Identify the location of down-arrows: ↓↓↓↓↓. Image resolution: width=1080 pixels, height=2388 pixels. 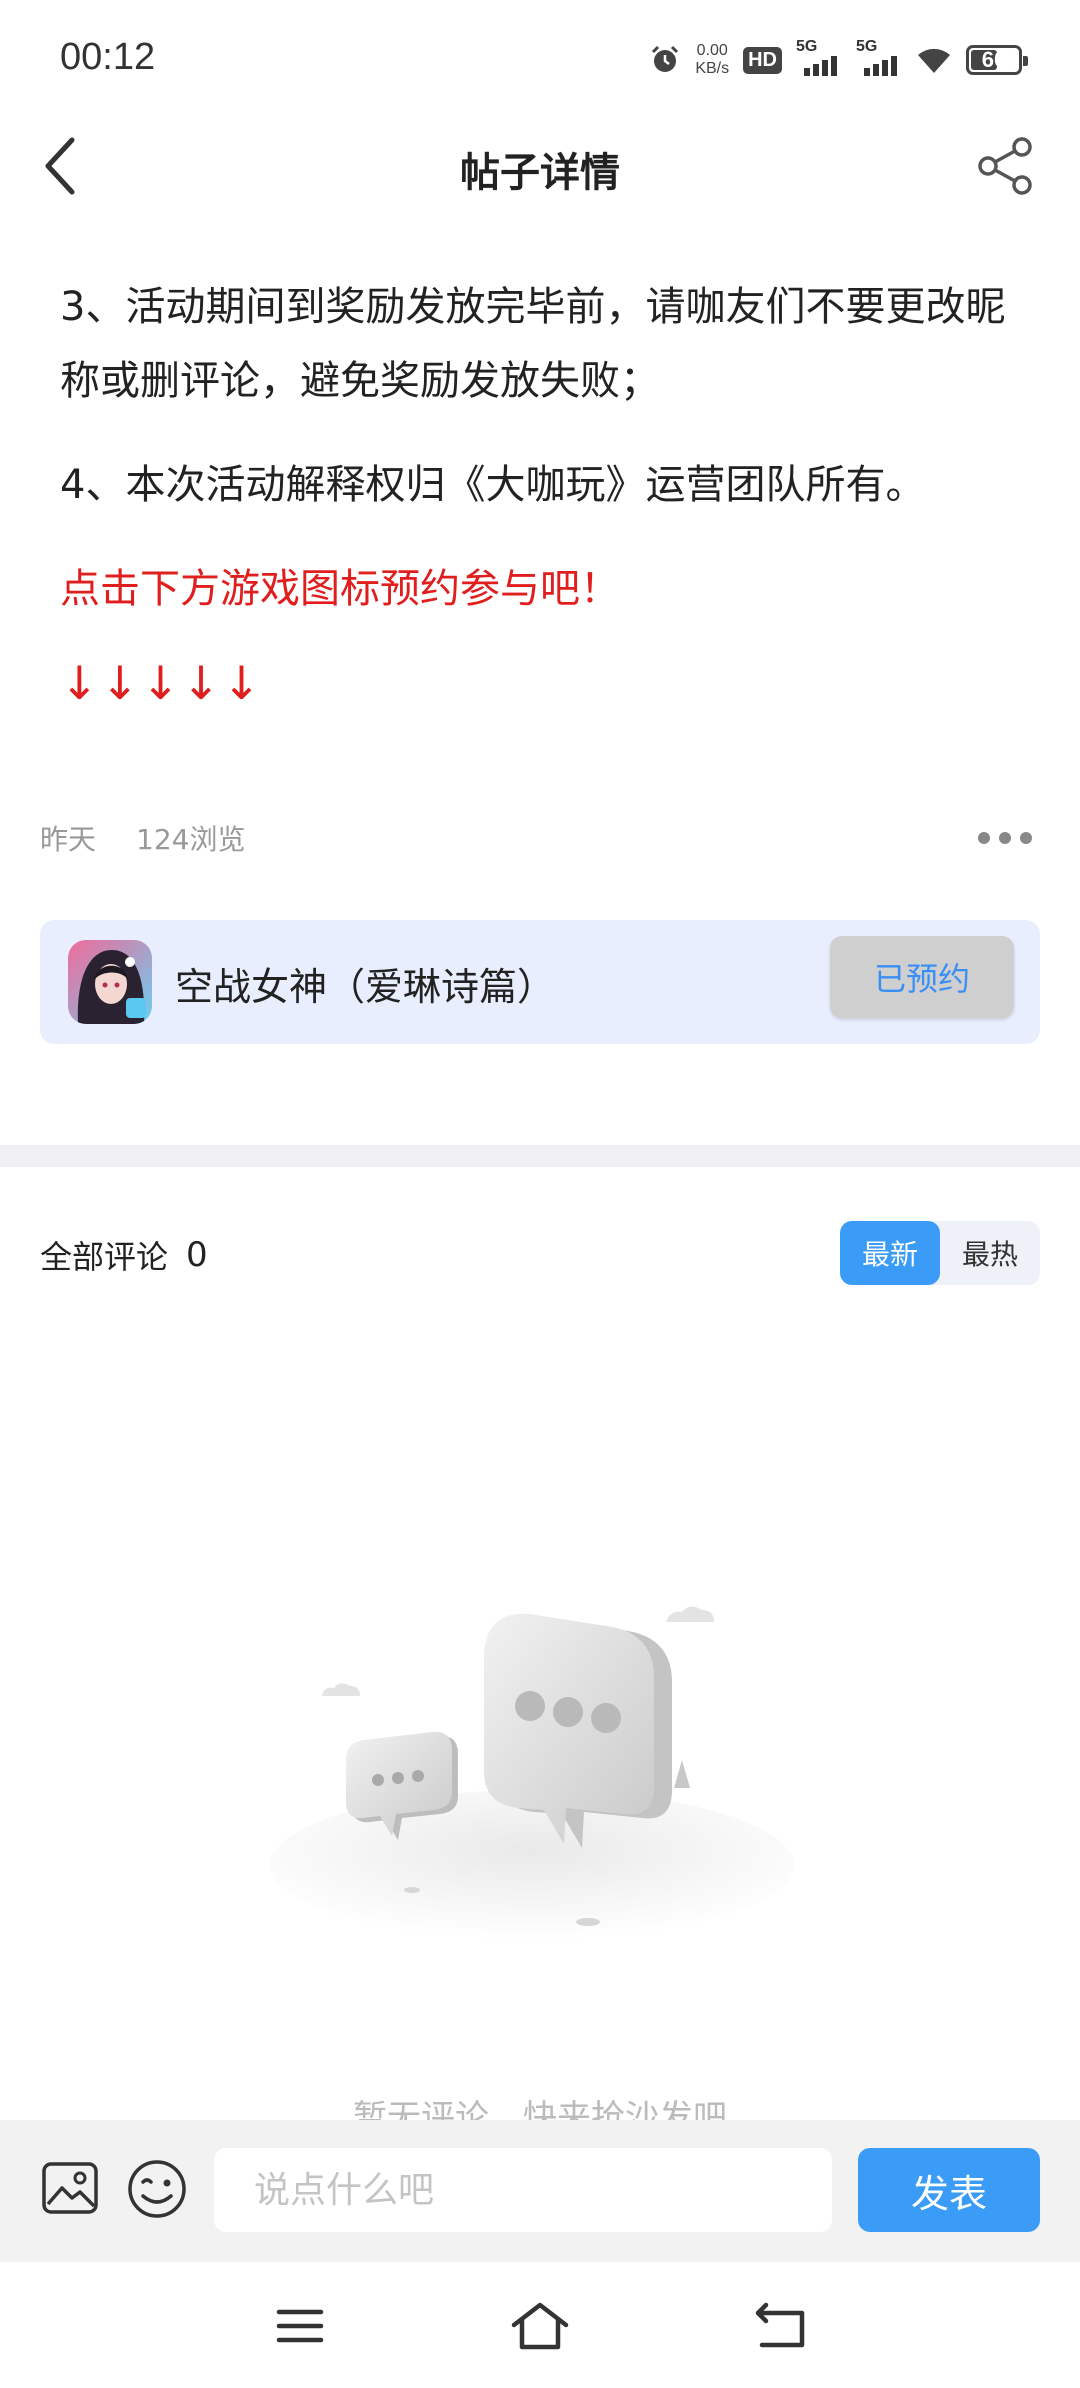
(161, 683).